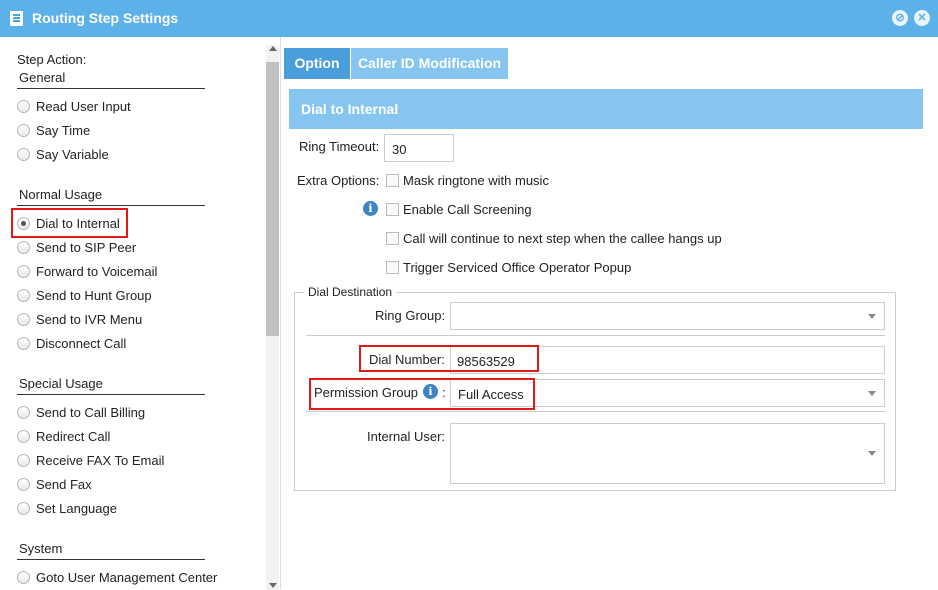 This screenshot has height=590, width=938. What do you see at coordinates (73, 436) in the screenshot?
I see `radio-label: Redirect Call` at bounding box center [73, 436].